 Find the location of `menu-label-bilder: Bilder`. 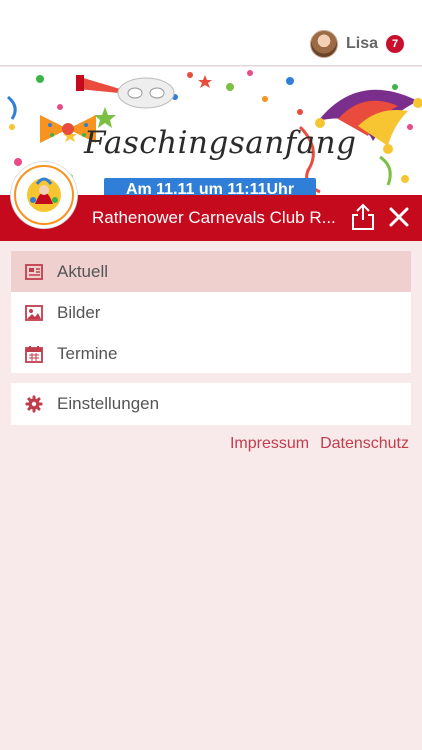

menu-label-bilder: Bilder is located at coordinates (79, 312).